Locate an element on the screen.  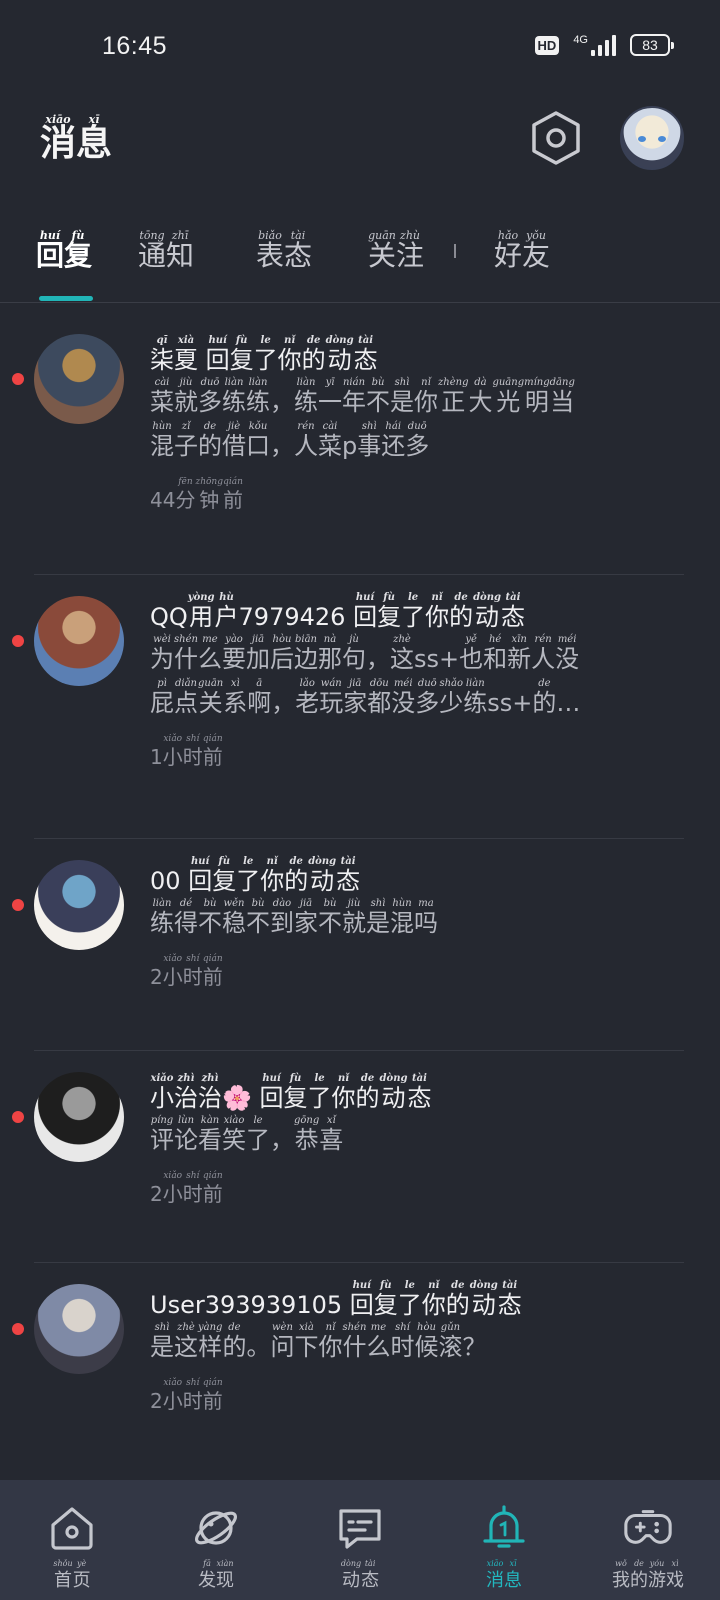
nav-item-2: dòng 动 tài 态 is located at coordinates (360, 1540).